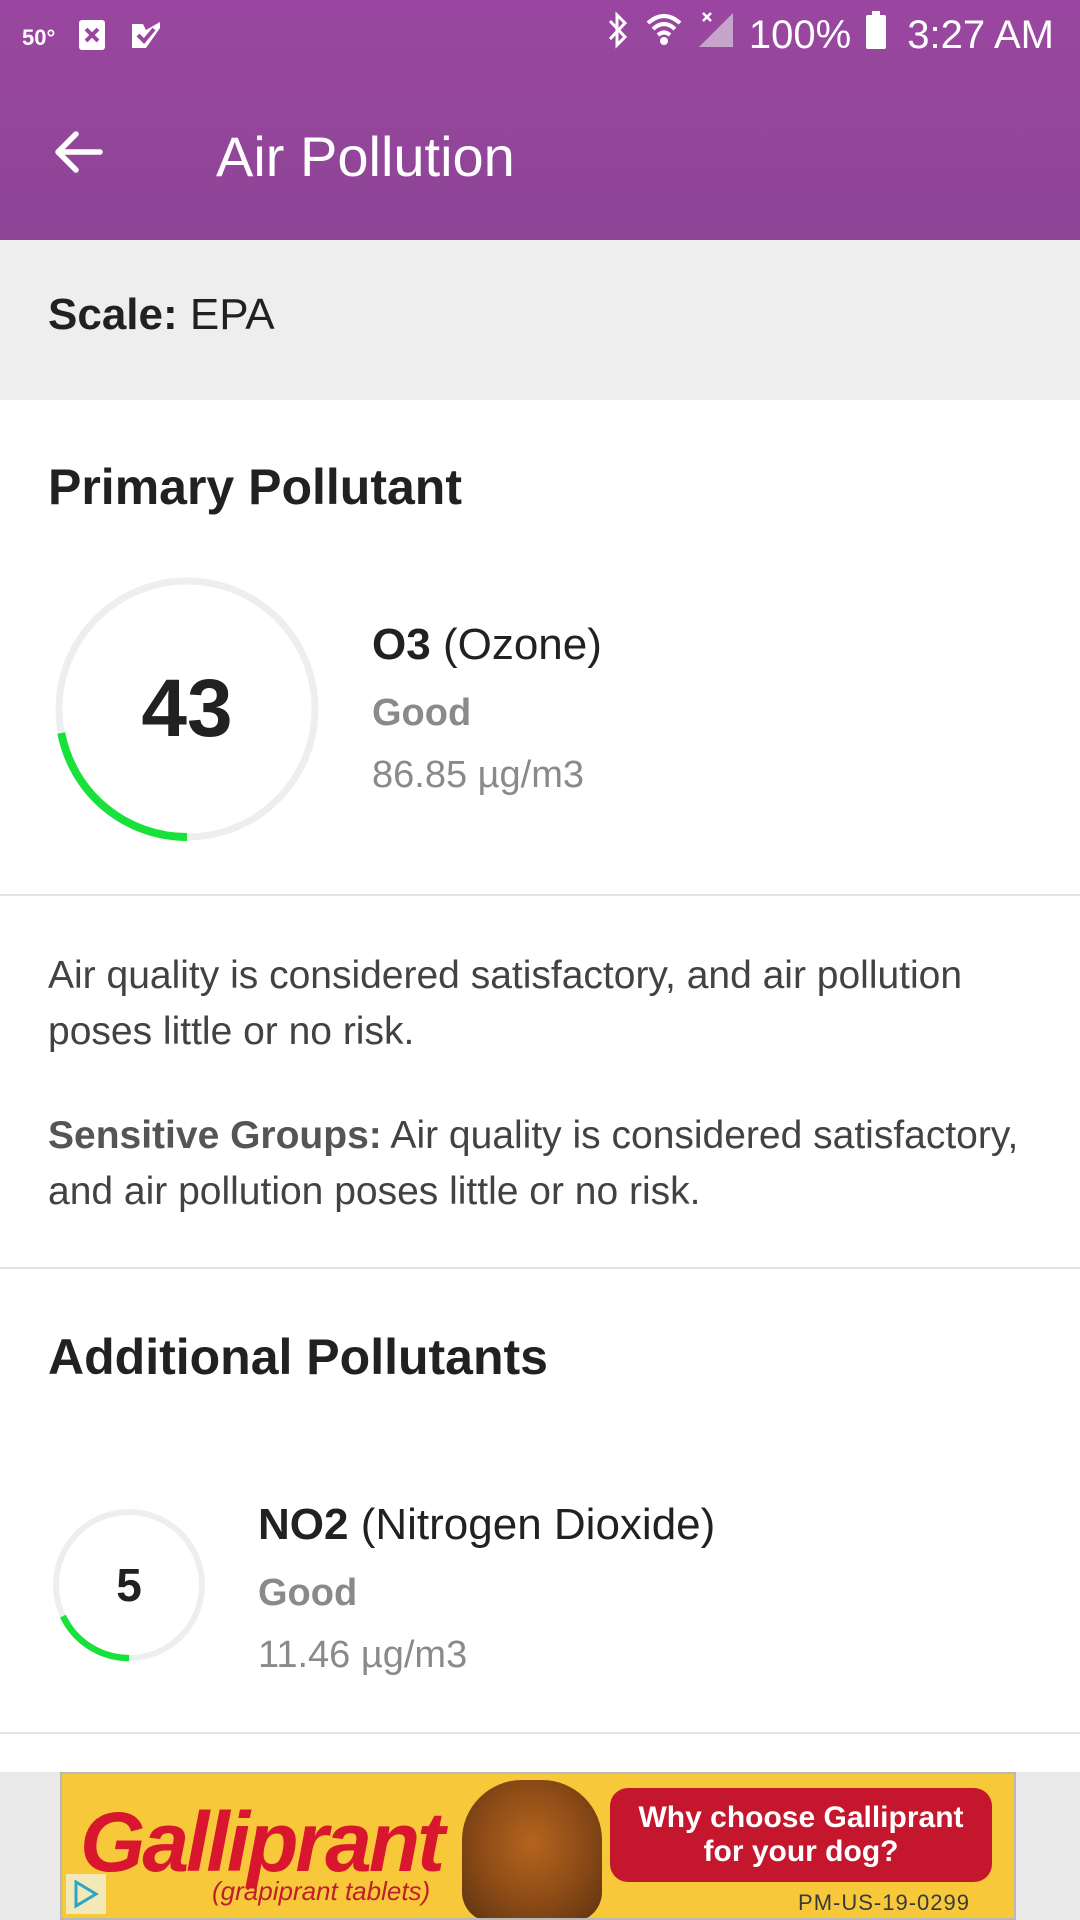 This screenshot has width=1080, height=1920. I want to click on no2-aqi-value: 5, so click(129, 1585).